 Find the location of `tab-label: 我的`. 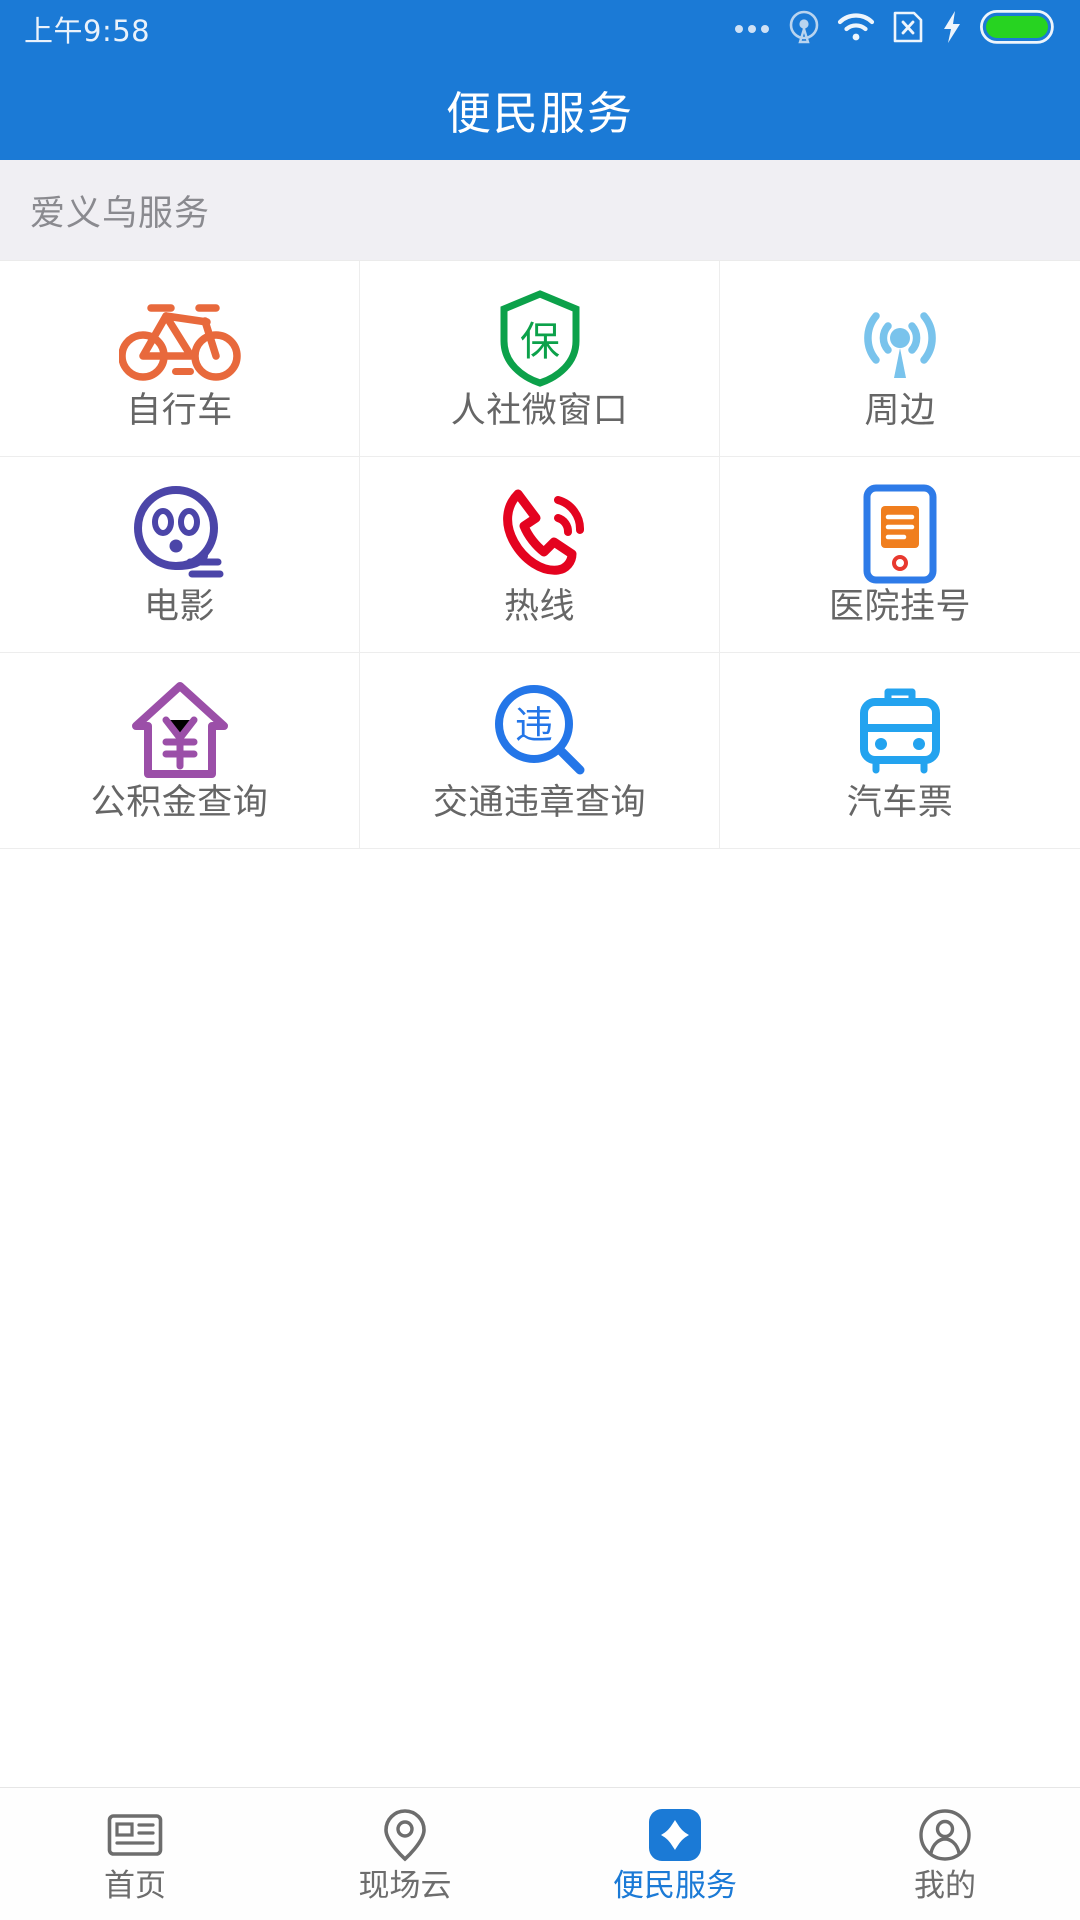

tab-label: 我的 is located at coordinates (945, 1885).